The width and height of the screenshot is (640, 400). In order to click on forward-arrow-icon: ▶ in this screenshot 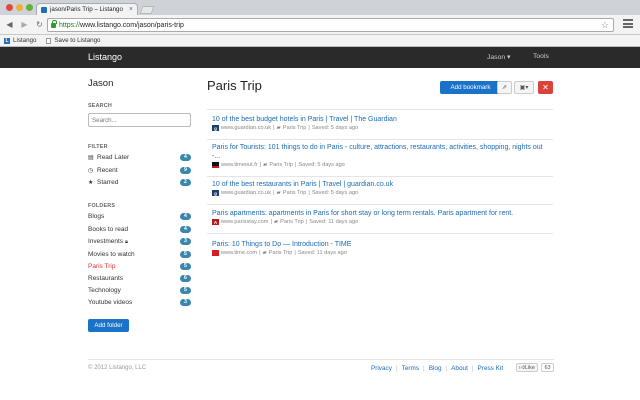, I will do `click(24, 24)`.